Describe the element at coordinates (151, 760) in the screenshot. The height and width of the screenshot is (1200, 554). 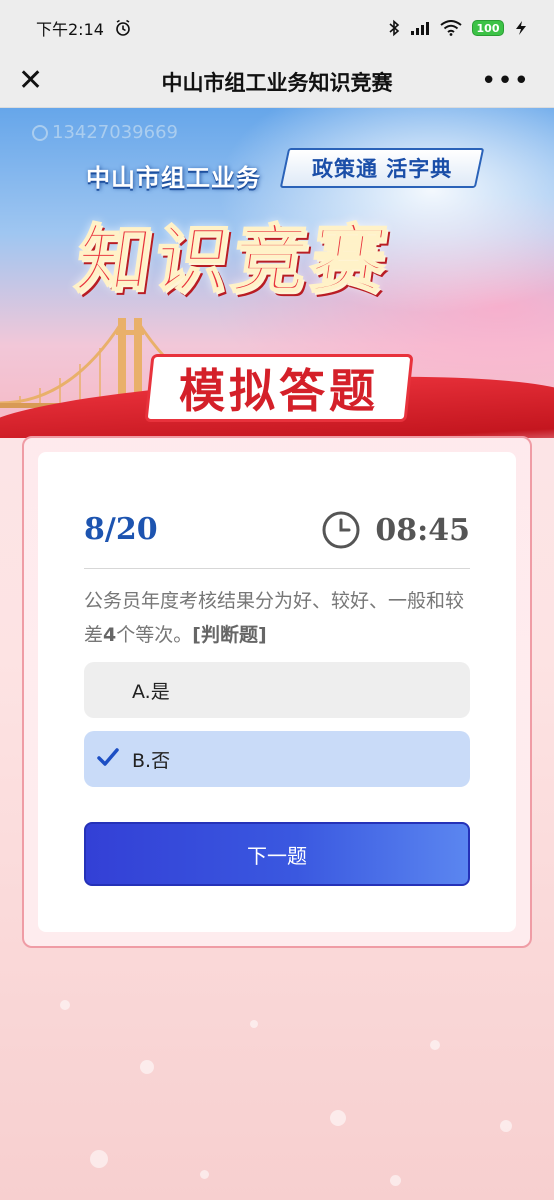
I see `option-b-label: B.否` at that location.